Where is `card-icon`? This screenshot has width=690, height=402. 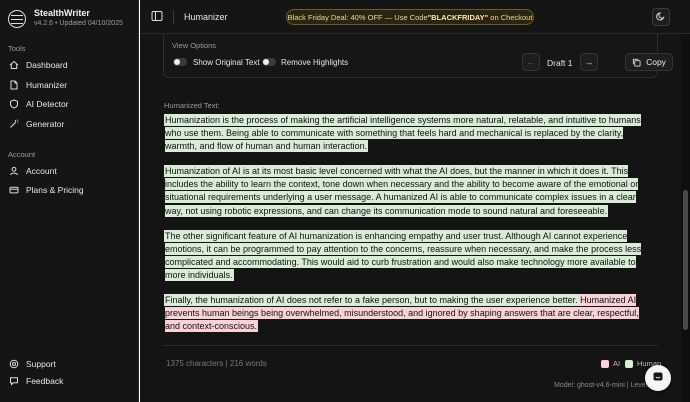
card-icon is located at coordinates (14, 190).